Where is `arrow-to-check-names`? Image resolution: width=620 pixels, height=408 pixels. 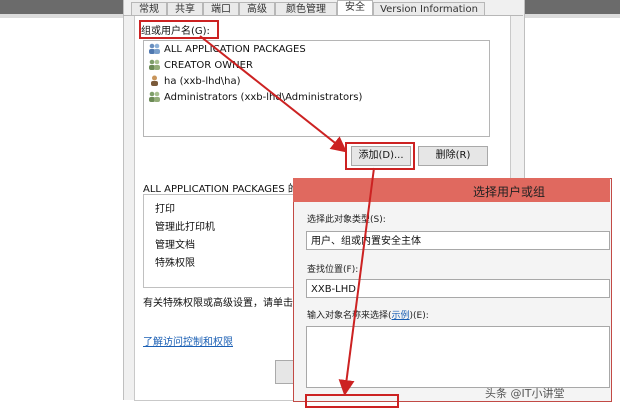 arrow-to-check-names is located at coordinates (356, 281).